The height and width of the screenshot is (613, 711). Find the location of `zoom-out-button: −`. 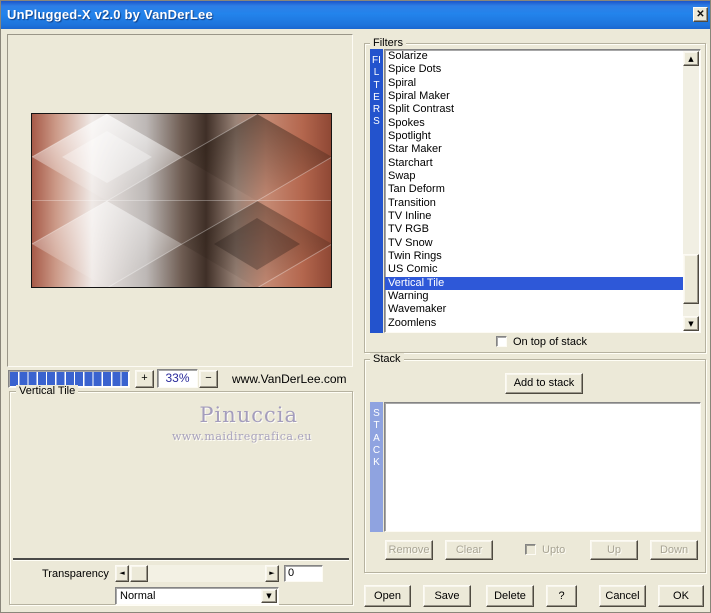

zoom-out-button: − is located at coordinates (208, 379).